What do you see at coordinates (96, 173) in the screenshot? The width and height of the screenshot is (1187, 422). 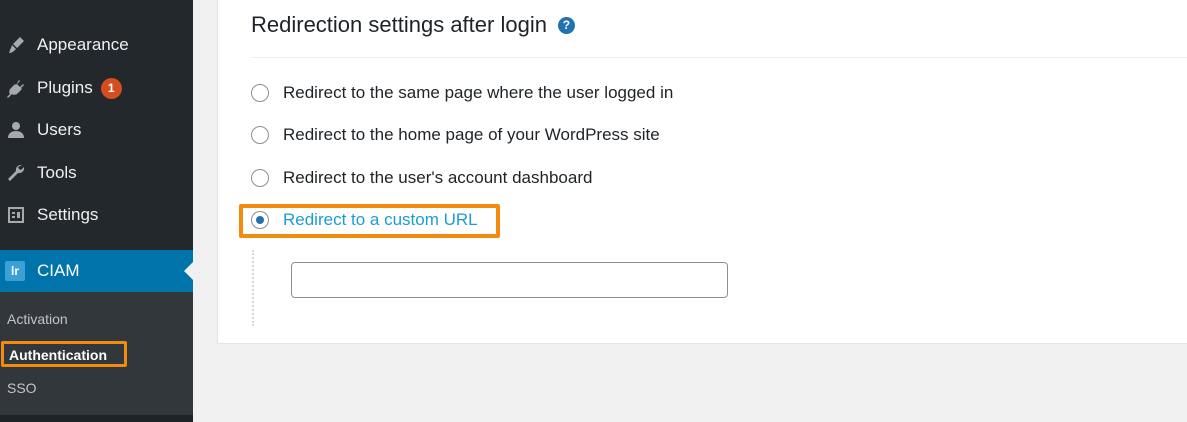 I see `sidebar-item-tools: Tools` at bounding box center [96, 173].